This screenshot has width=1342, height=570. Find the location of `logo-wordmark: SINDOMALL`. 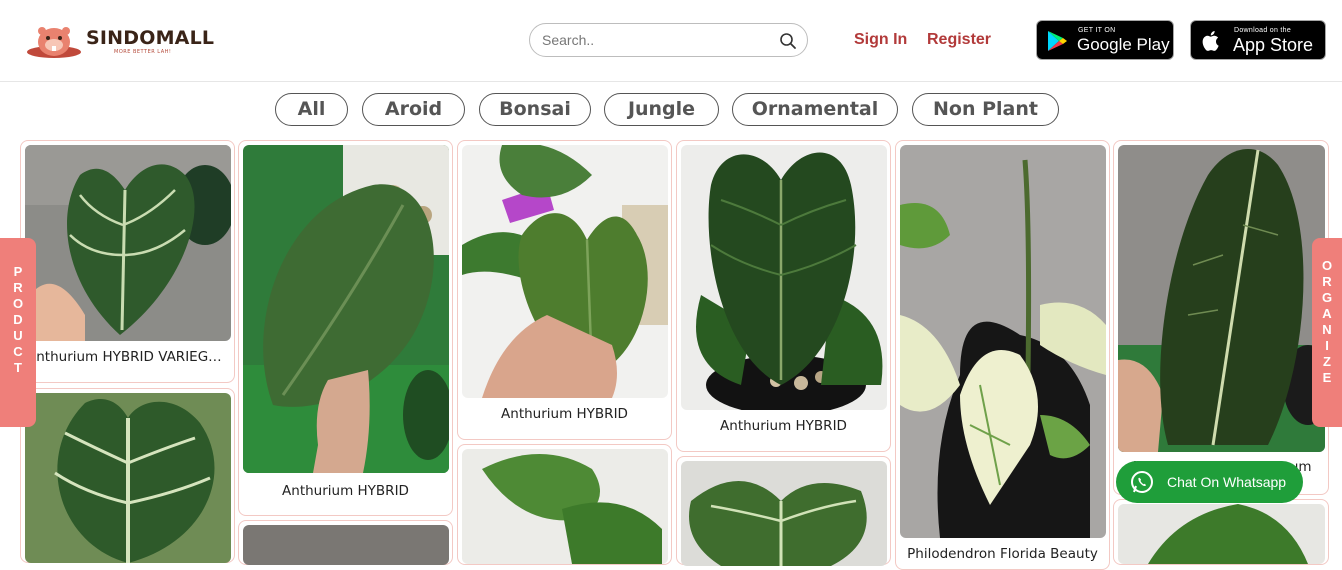

logo-wordmark: SINDOMALL is located at coordinates (150, 38).